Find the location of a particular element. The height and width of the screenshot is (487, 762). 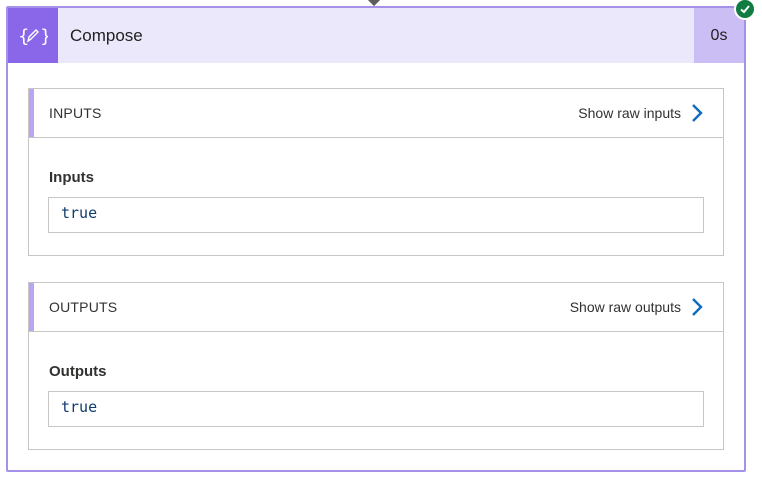

check-circle-icon is located at coordinates (745, 10).